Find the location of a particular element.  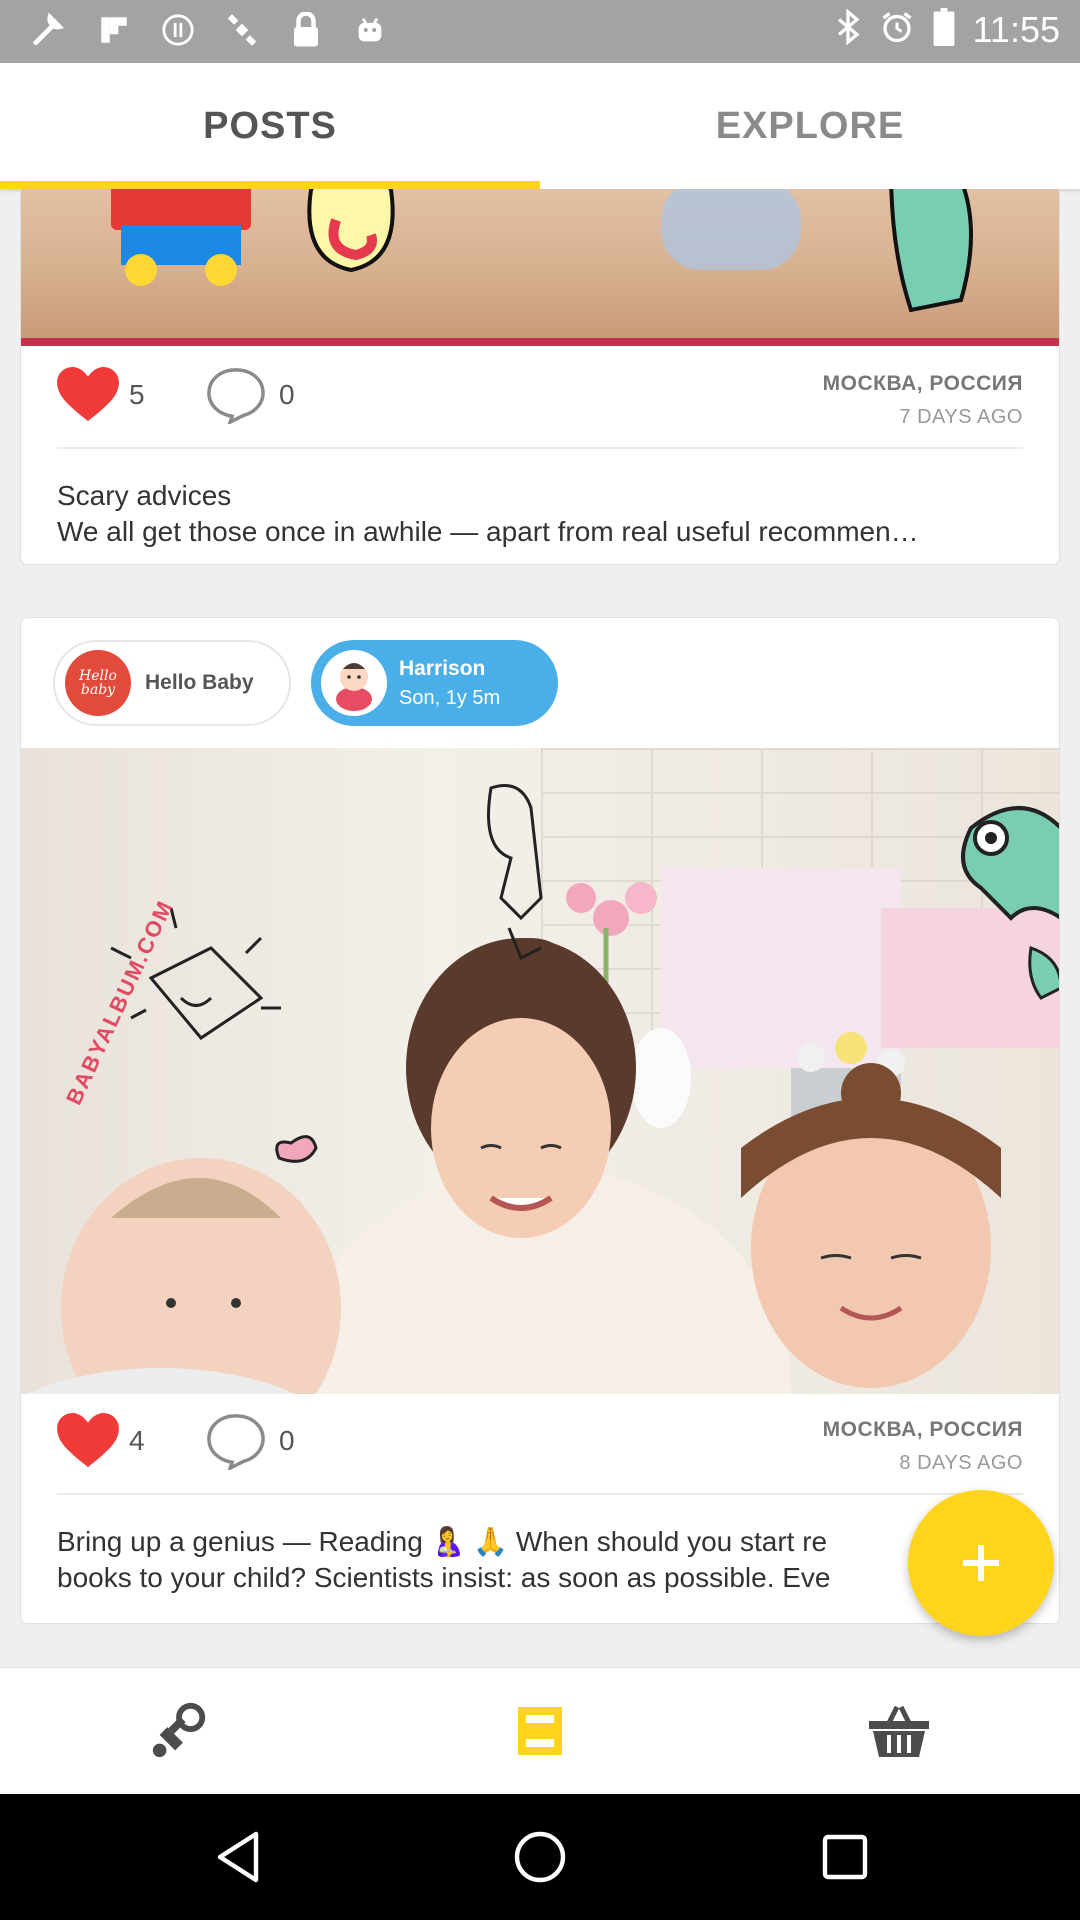

child-avatar is located at coordinates (354, 683).